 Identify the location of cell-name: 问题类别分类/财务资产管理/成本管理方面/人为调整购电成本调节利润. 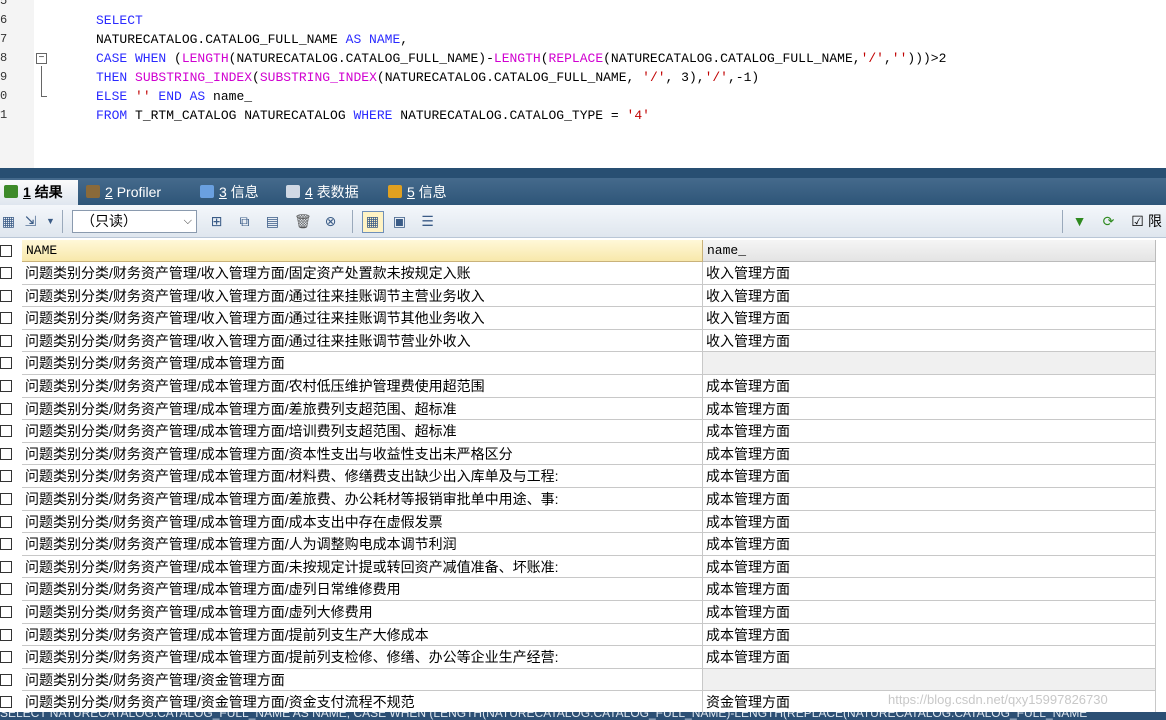
(362, 544).